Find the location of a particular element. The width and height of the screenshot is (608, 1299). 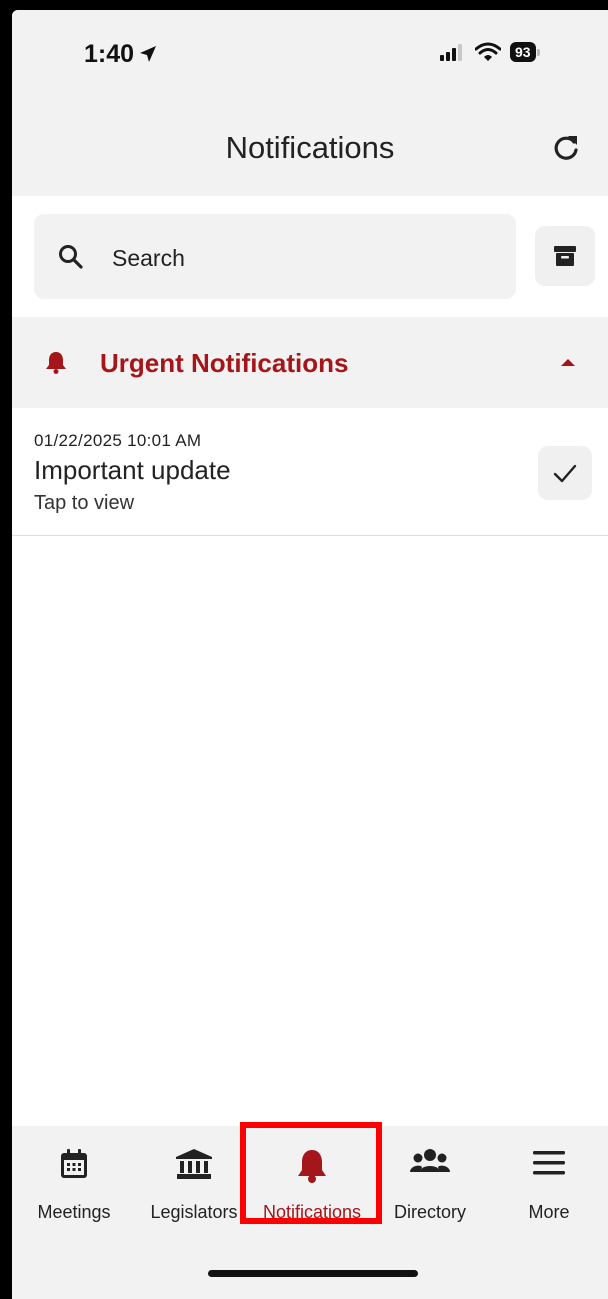

tab-more: More is located at coordinates (549, 1181).